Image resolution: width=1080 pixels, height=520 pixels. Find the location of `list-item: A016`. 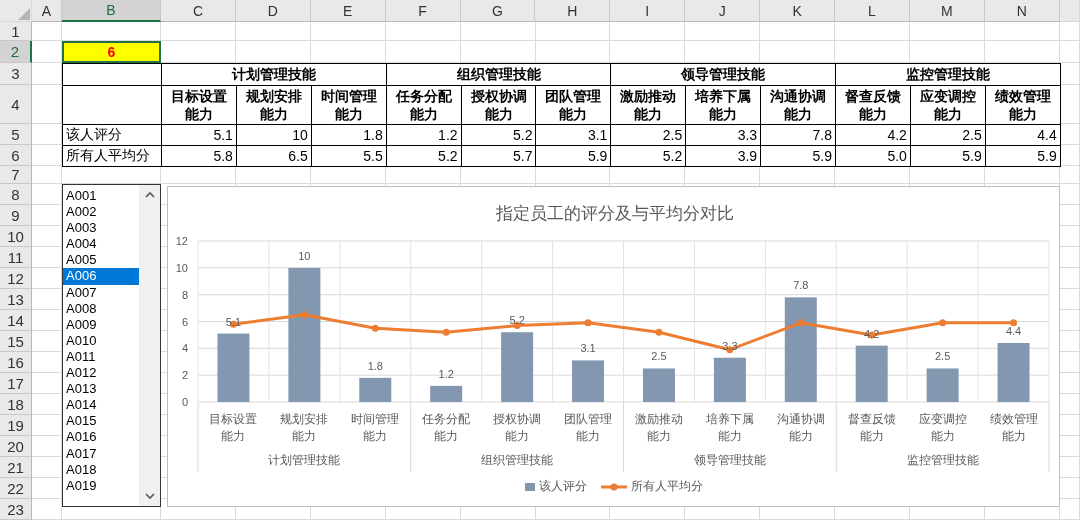

list-item: A016 is located at coordinates (101, 437).